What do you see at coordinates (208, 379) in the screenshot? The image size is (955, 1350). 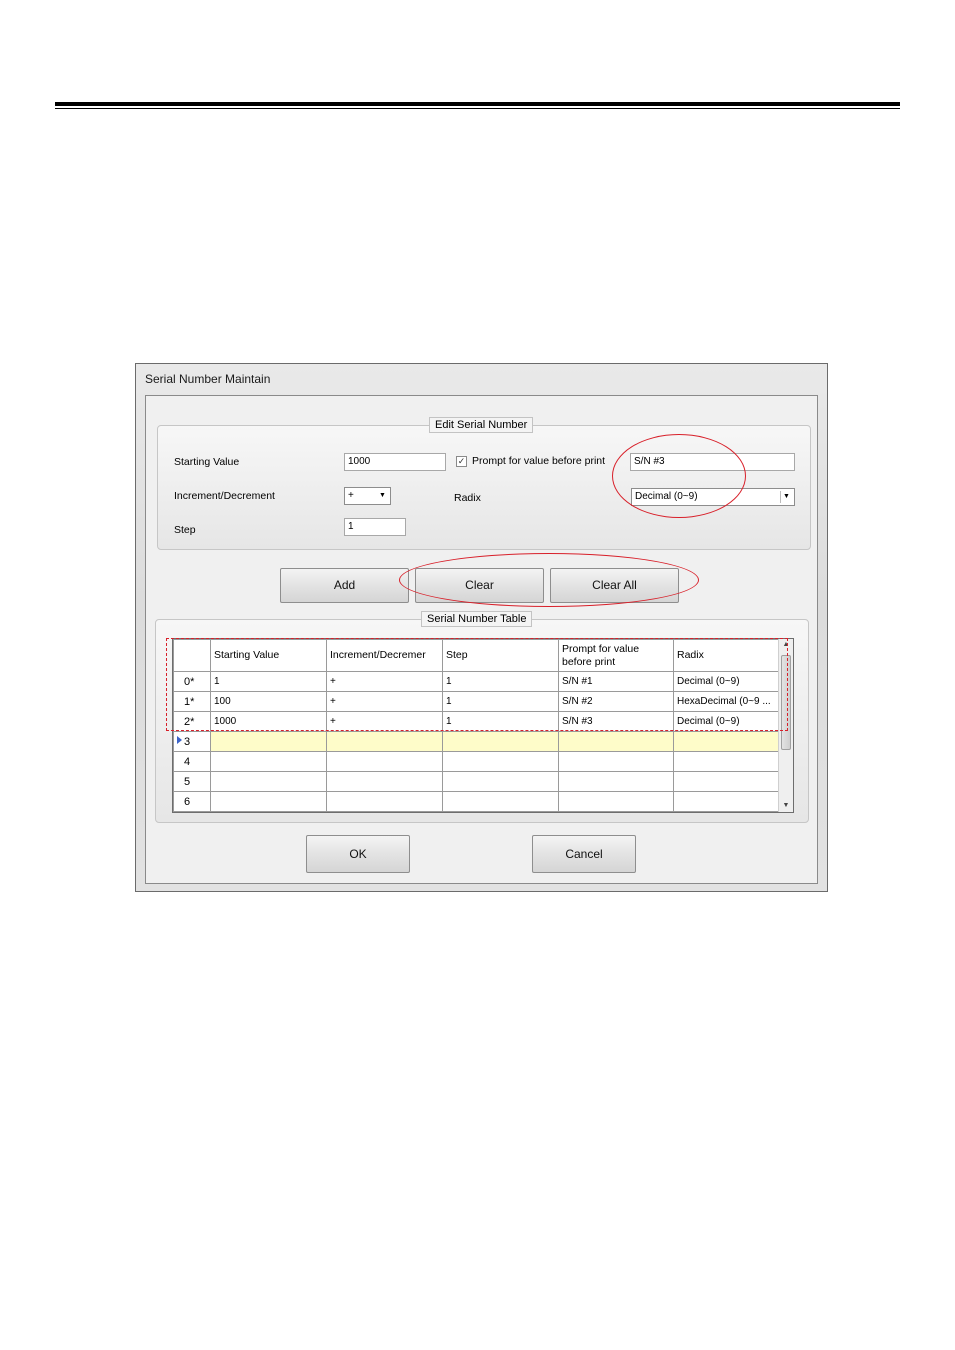 I see `window-title: Serial Number Maintain` at bounding box center [208, 379].